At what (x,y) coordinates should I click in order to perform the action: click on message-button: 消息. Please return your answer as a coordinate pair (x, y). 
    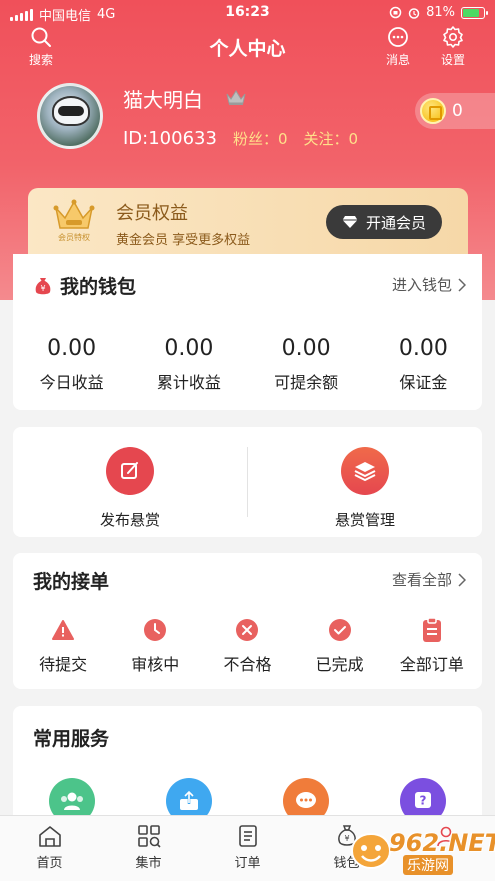
    Looking at the image, I should click on (398, 47).